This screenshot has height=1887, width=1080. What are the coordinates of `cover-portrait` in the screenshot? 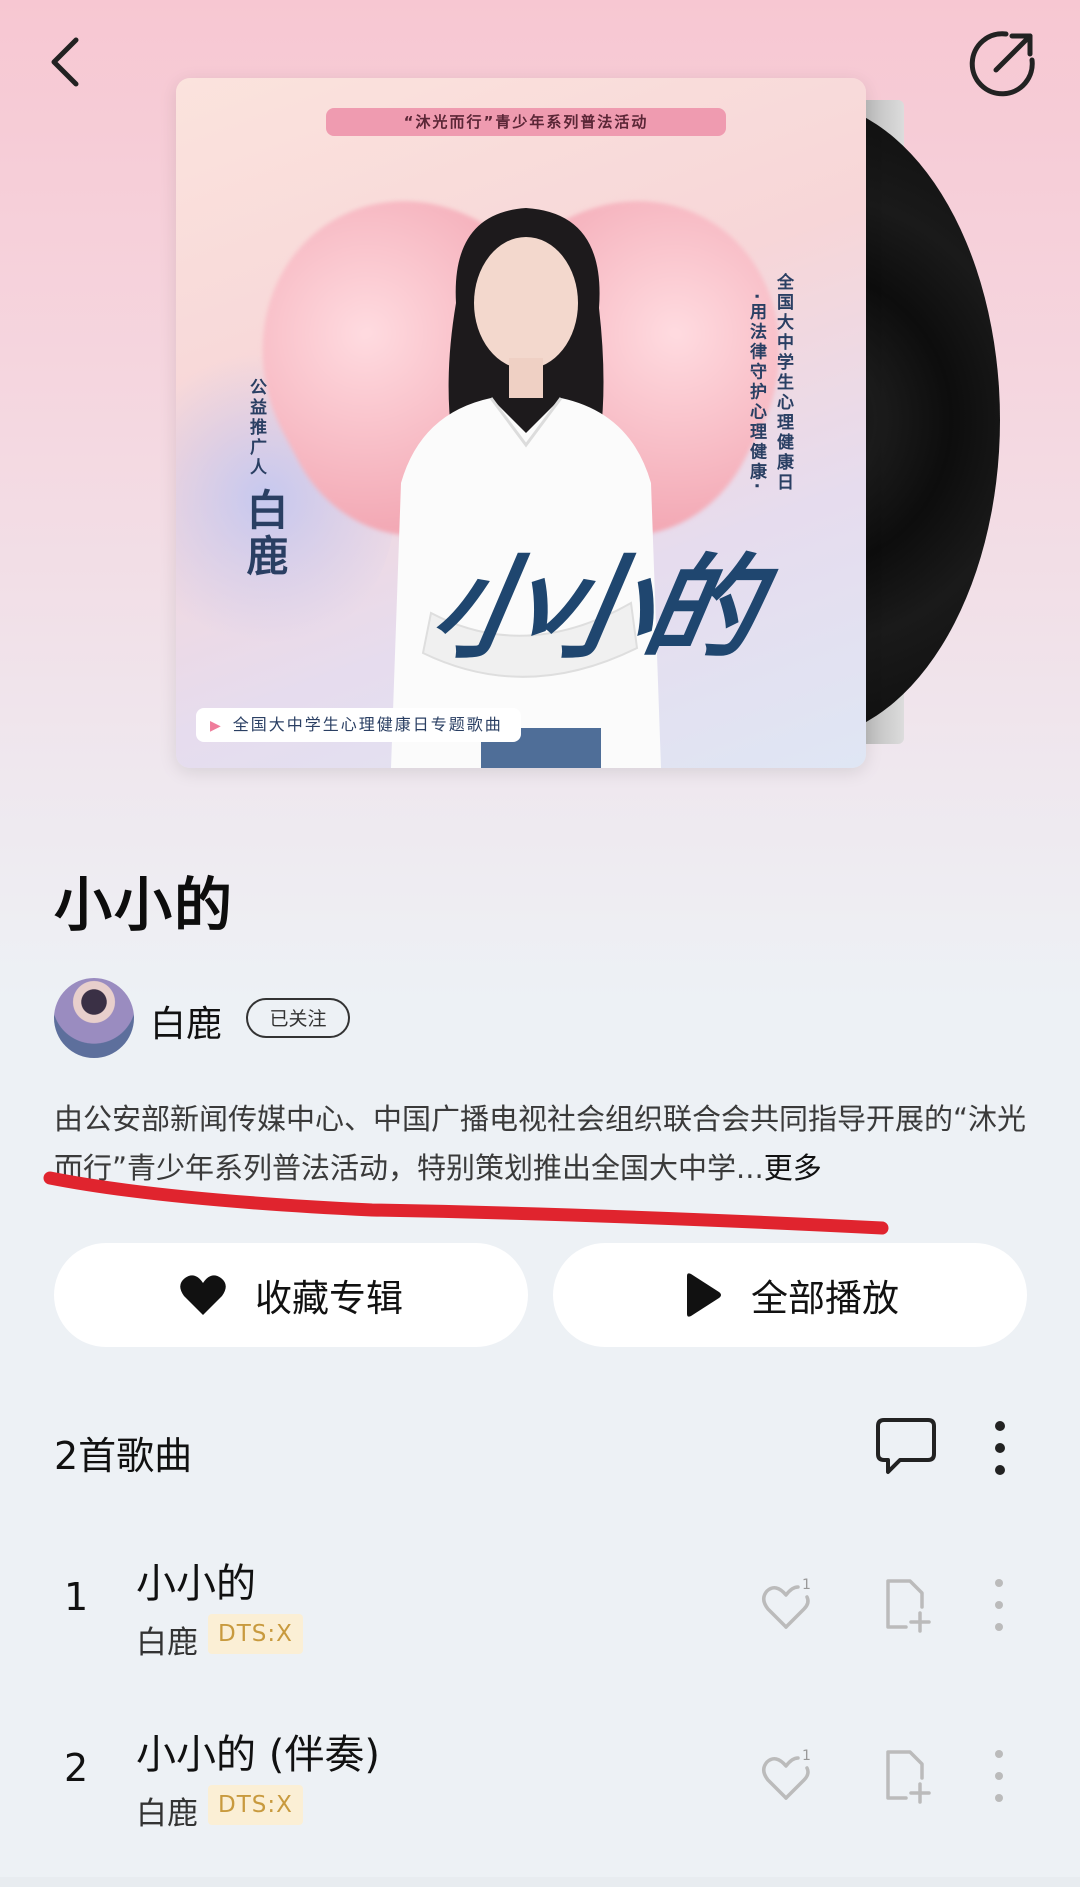 It's located at (526, 488).